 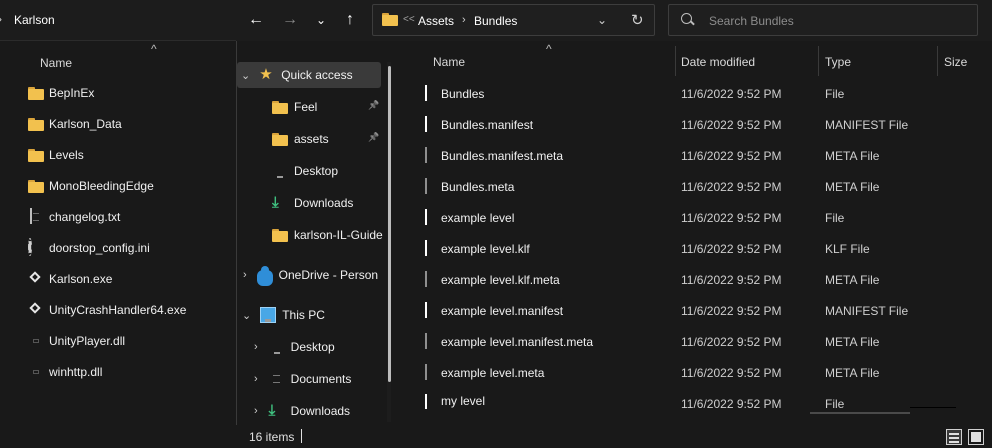 I want to click on file-name: example level.klf.meta, so click(x=500, y=280).